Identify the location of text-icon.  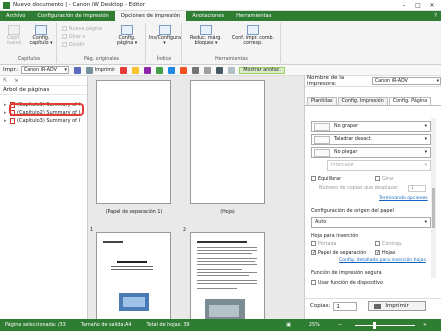
(172, 70).